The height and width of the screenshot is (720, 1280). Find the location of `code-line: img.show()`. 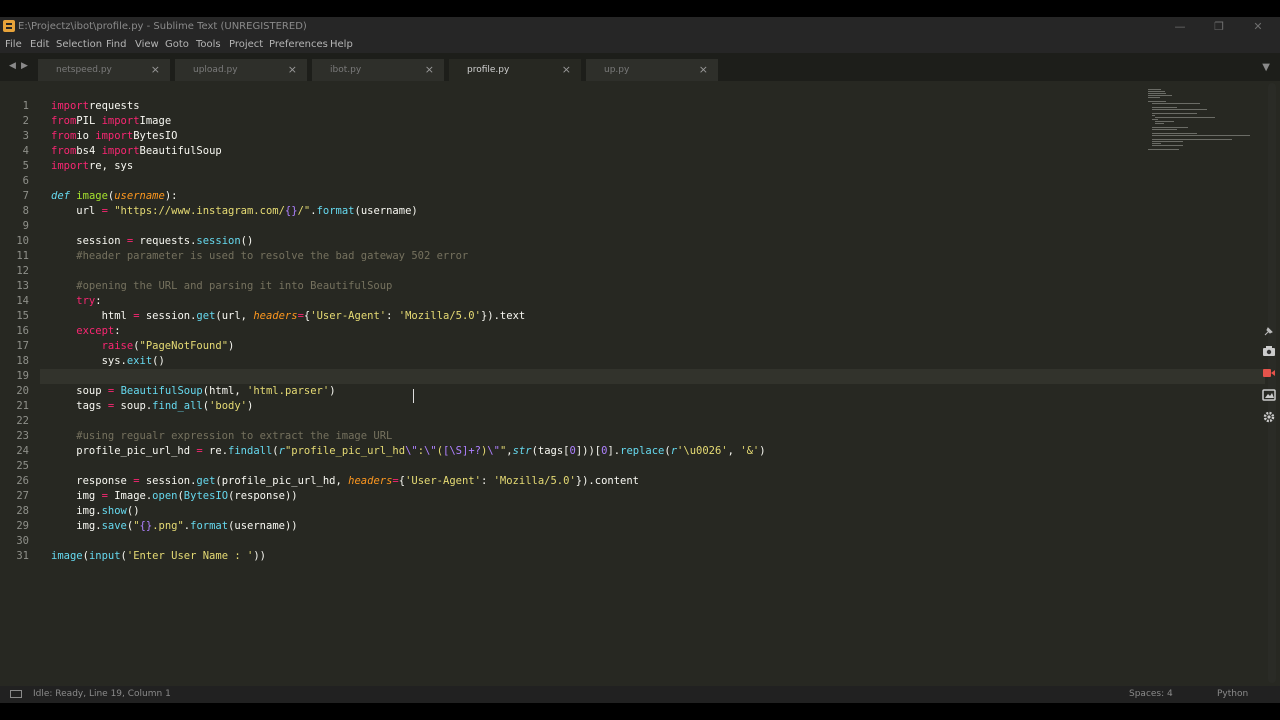

code-line: img.show() is located at coordinates (95, 511).